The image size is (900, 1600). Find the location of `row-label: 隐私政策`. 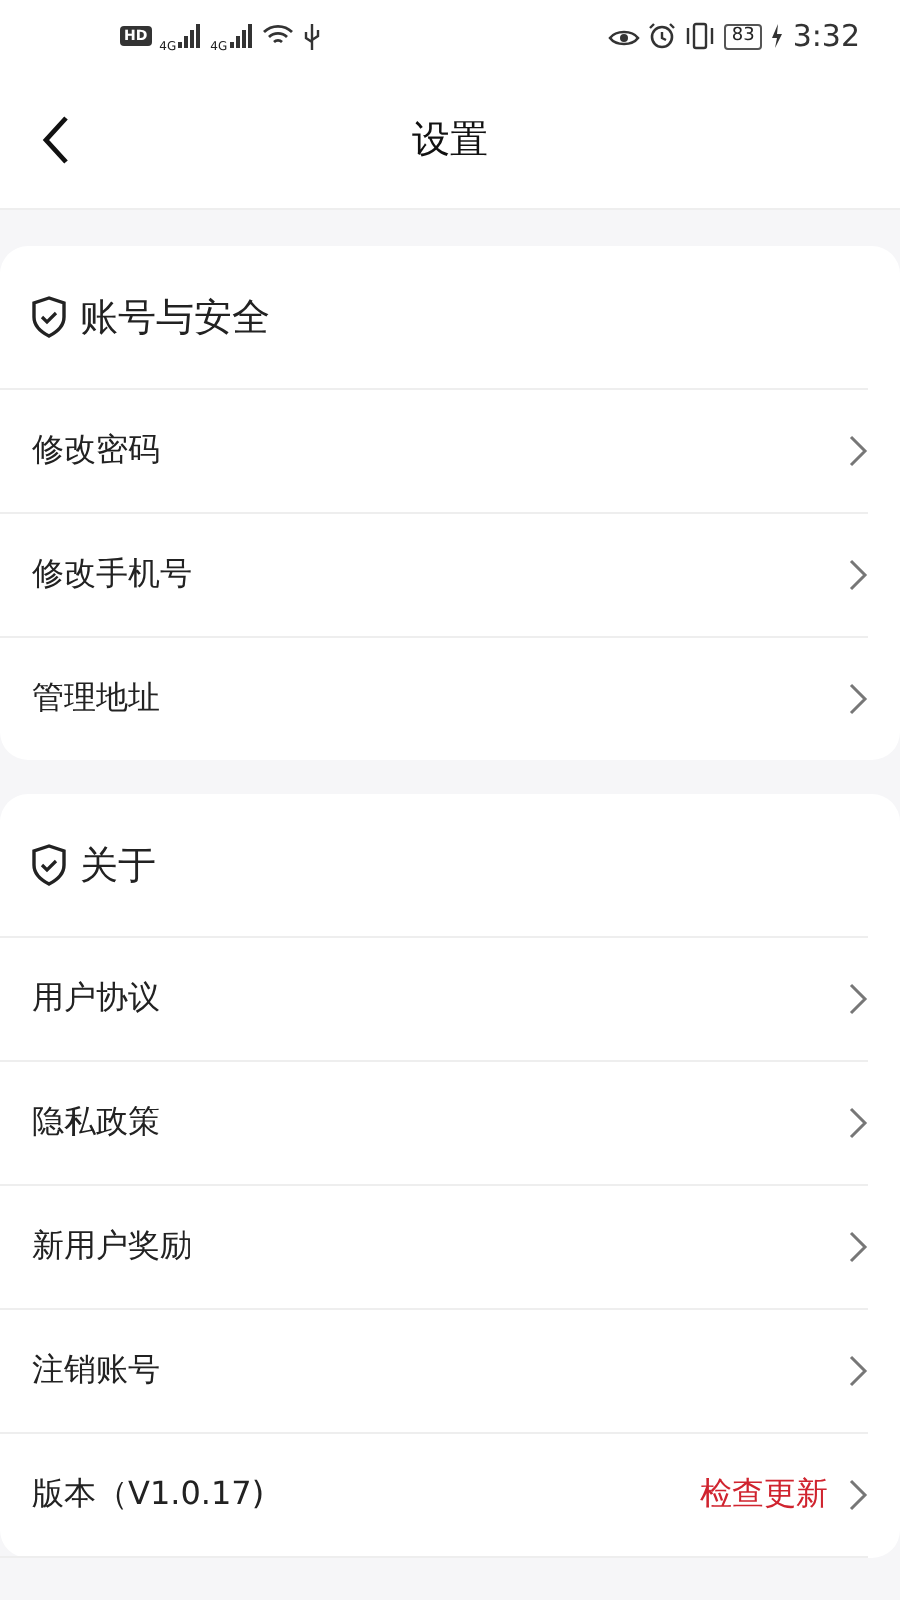

row-label: 隐私政策 is located at coordinates (97, 1123).